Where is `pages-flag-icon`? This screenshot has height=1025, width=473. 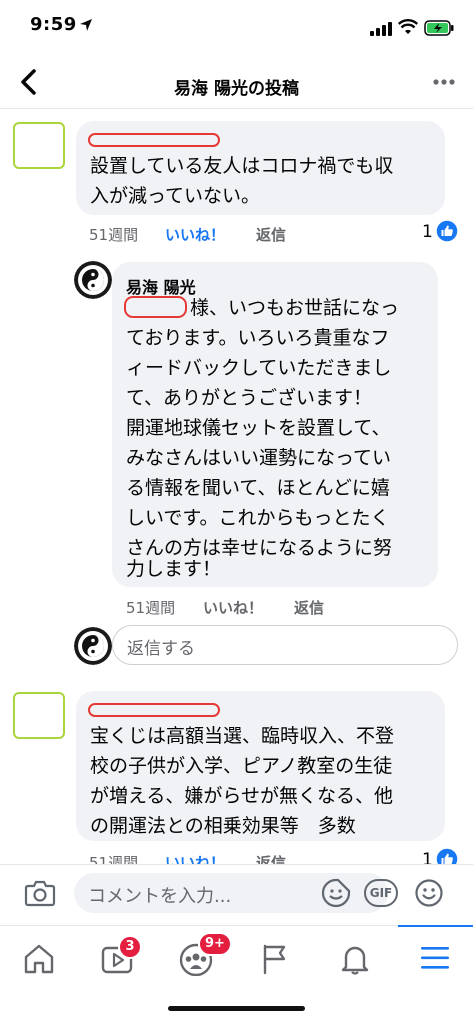
pages-flag-icon is located at coordinates (275, 959).